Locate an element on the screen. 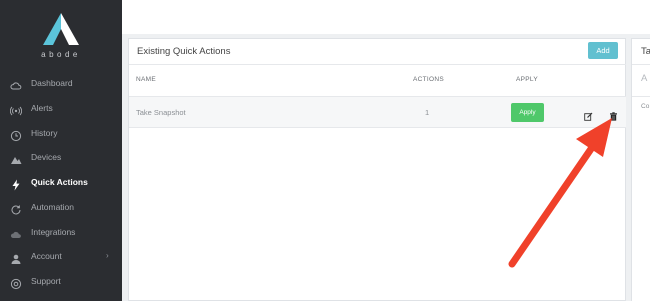 This screenshot has height=301, width=650. sidebar-item-automation: Automation is located at coordinates (61, 209).